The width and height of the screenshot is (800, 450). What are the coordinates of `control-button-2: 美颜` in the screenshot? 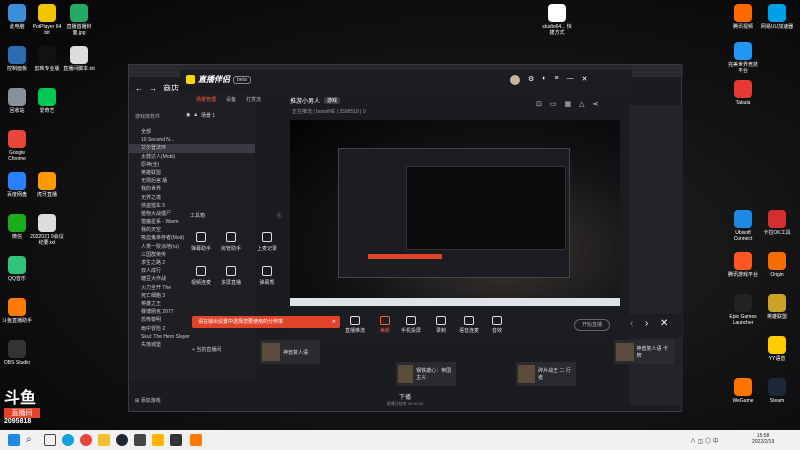 It's located at (385, 325).